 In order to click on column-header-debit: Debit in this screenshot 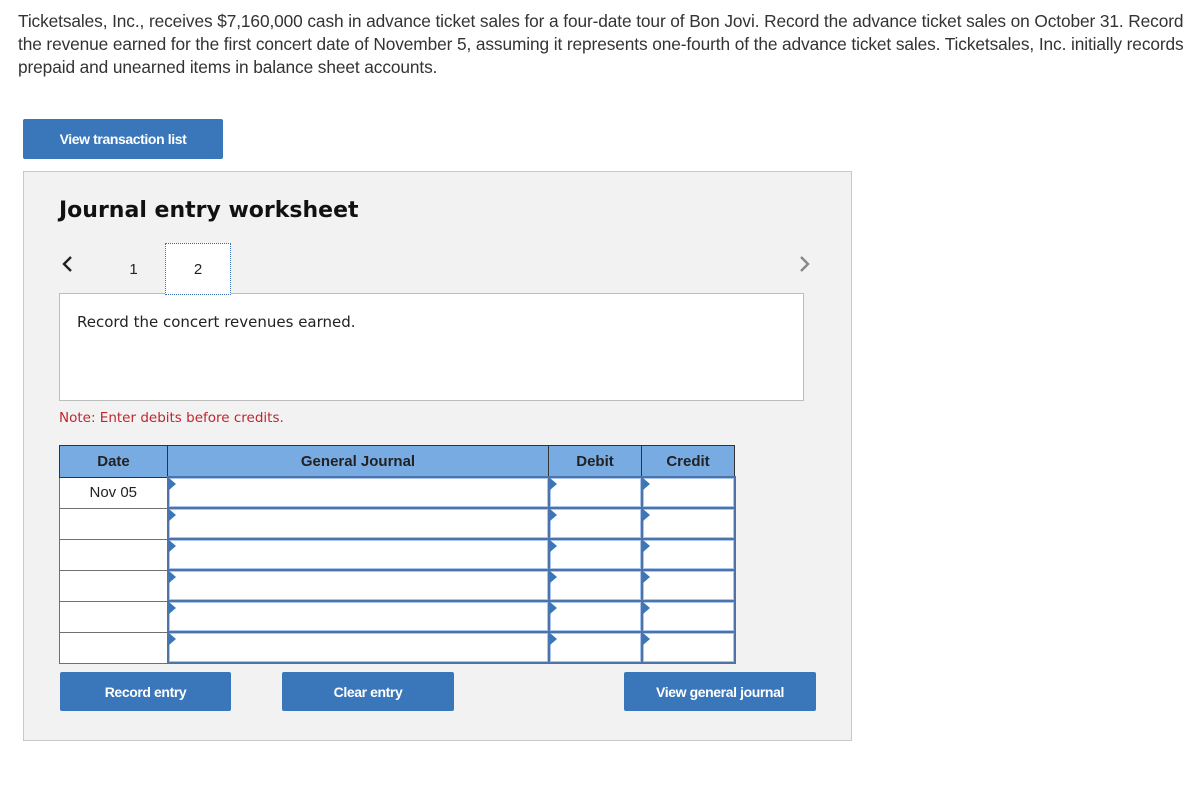, I will do `click(595, 461)`.